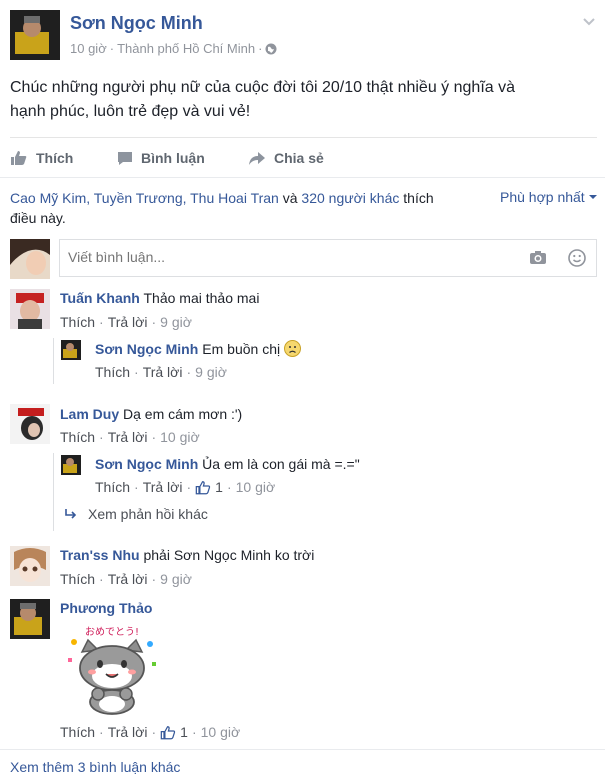 The image size is (605, 780). Describe the element at coordinates (55, 158) in the screenshot. I see `like-label: Thích` at that location.